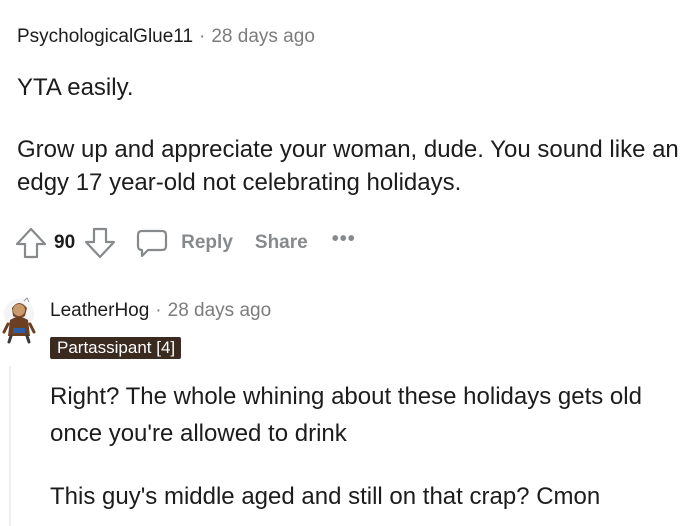  I want to click on comment-timestamp: 28 days ago, so click(263, 36).